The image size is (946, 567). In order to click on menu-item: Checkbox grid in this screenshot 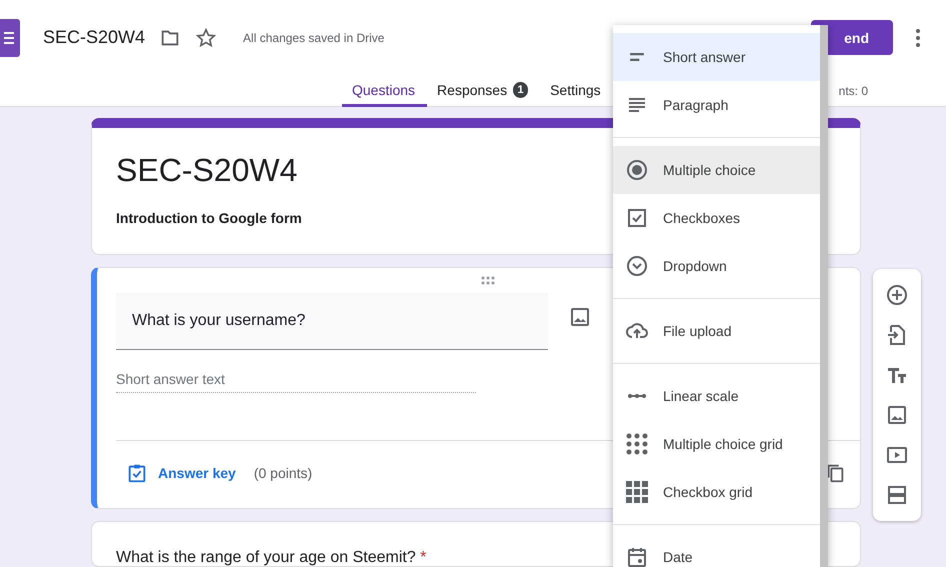, I will do `click(716, 492)`.